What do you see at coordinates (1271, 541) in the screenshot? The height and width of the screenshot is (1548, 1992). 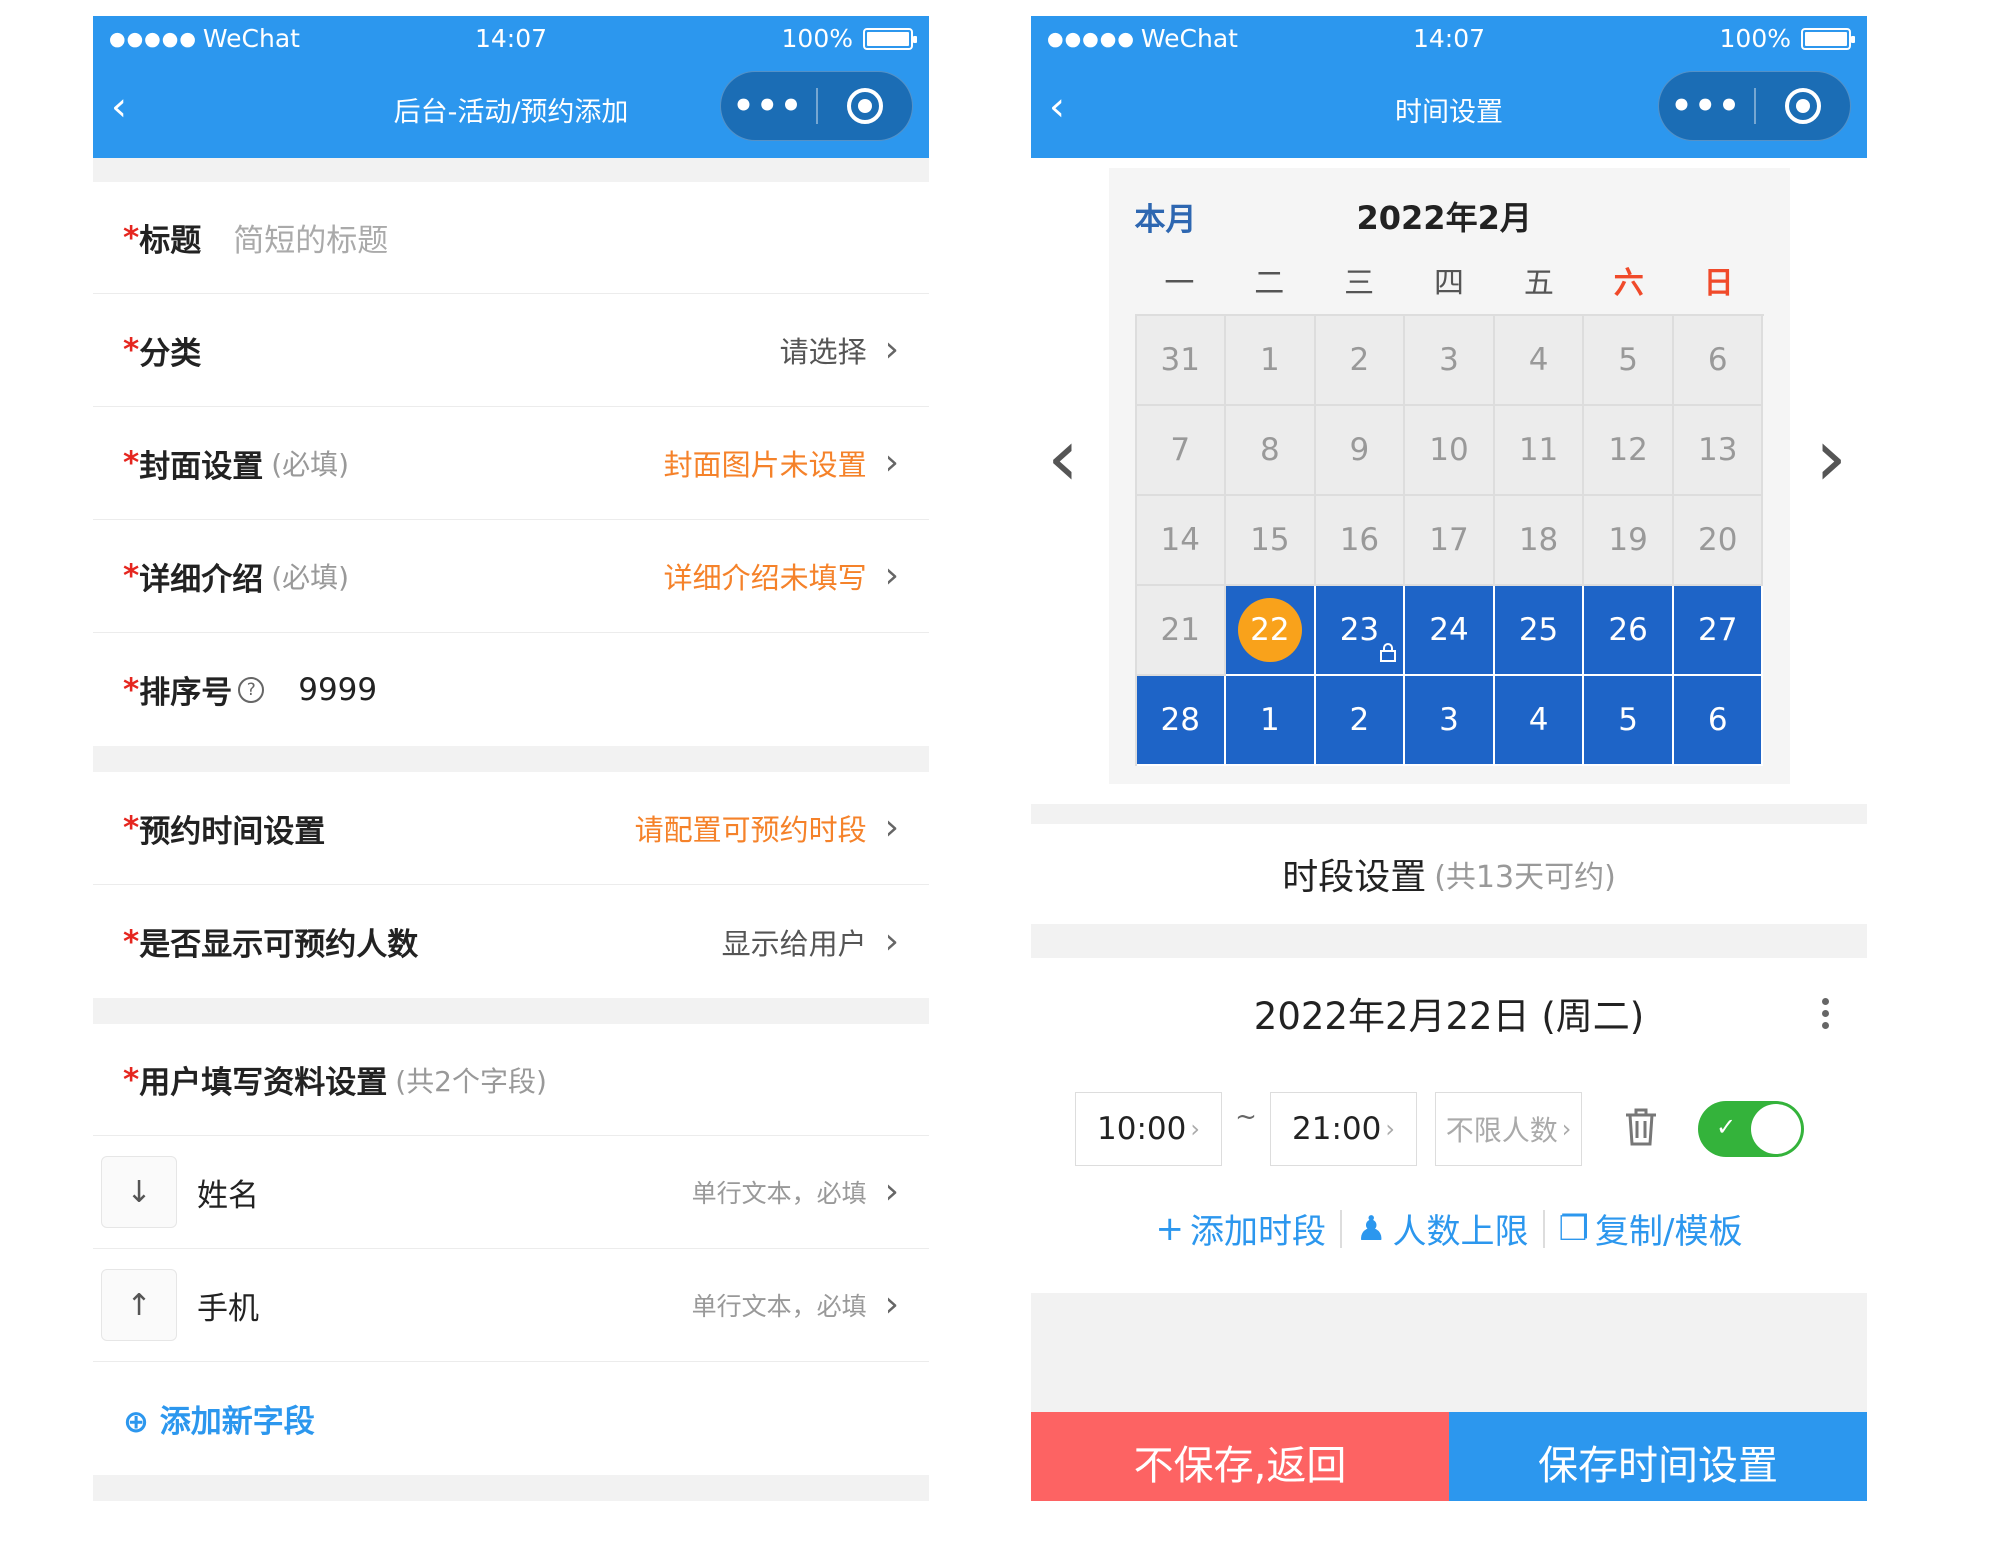 I see `calendar-day: 15` at bounding box center [1271, 541].